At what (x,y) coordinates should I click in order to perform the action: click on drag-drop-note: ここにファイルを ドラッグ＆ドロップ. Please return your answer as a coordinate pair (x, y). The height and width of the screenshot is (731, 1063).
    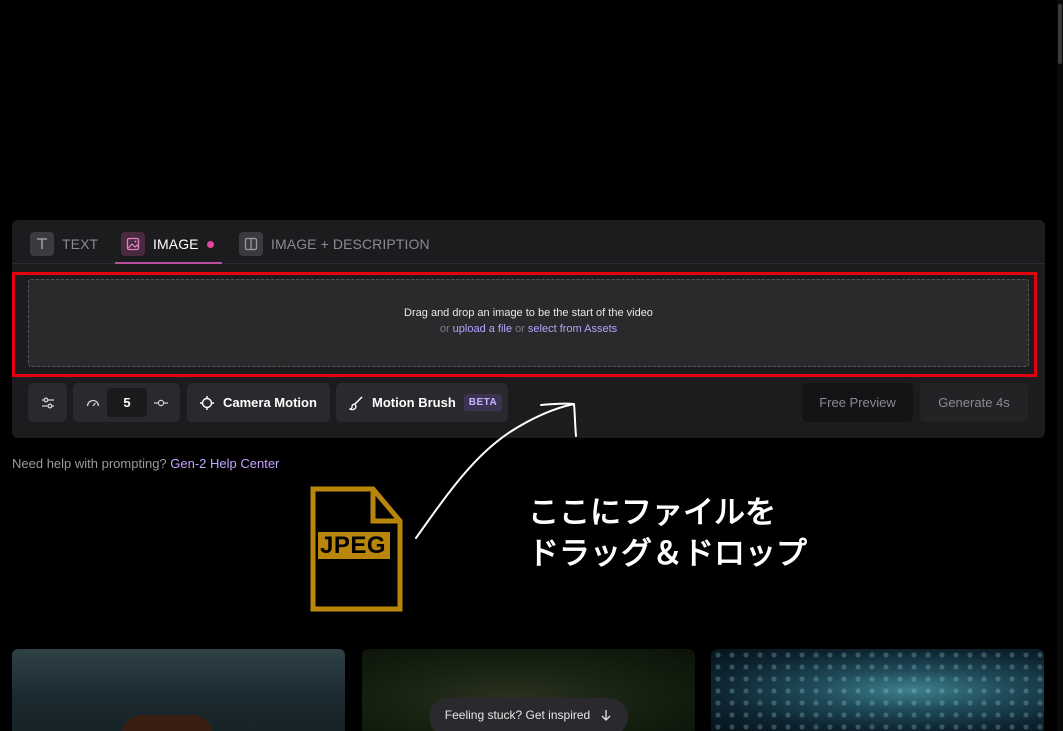
    Looking at the image, I should click on (667, 534).